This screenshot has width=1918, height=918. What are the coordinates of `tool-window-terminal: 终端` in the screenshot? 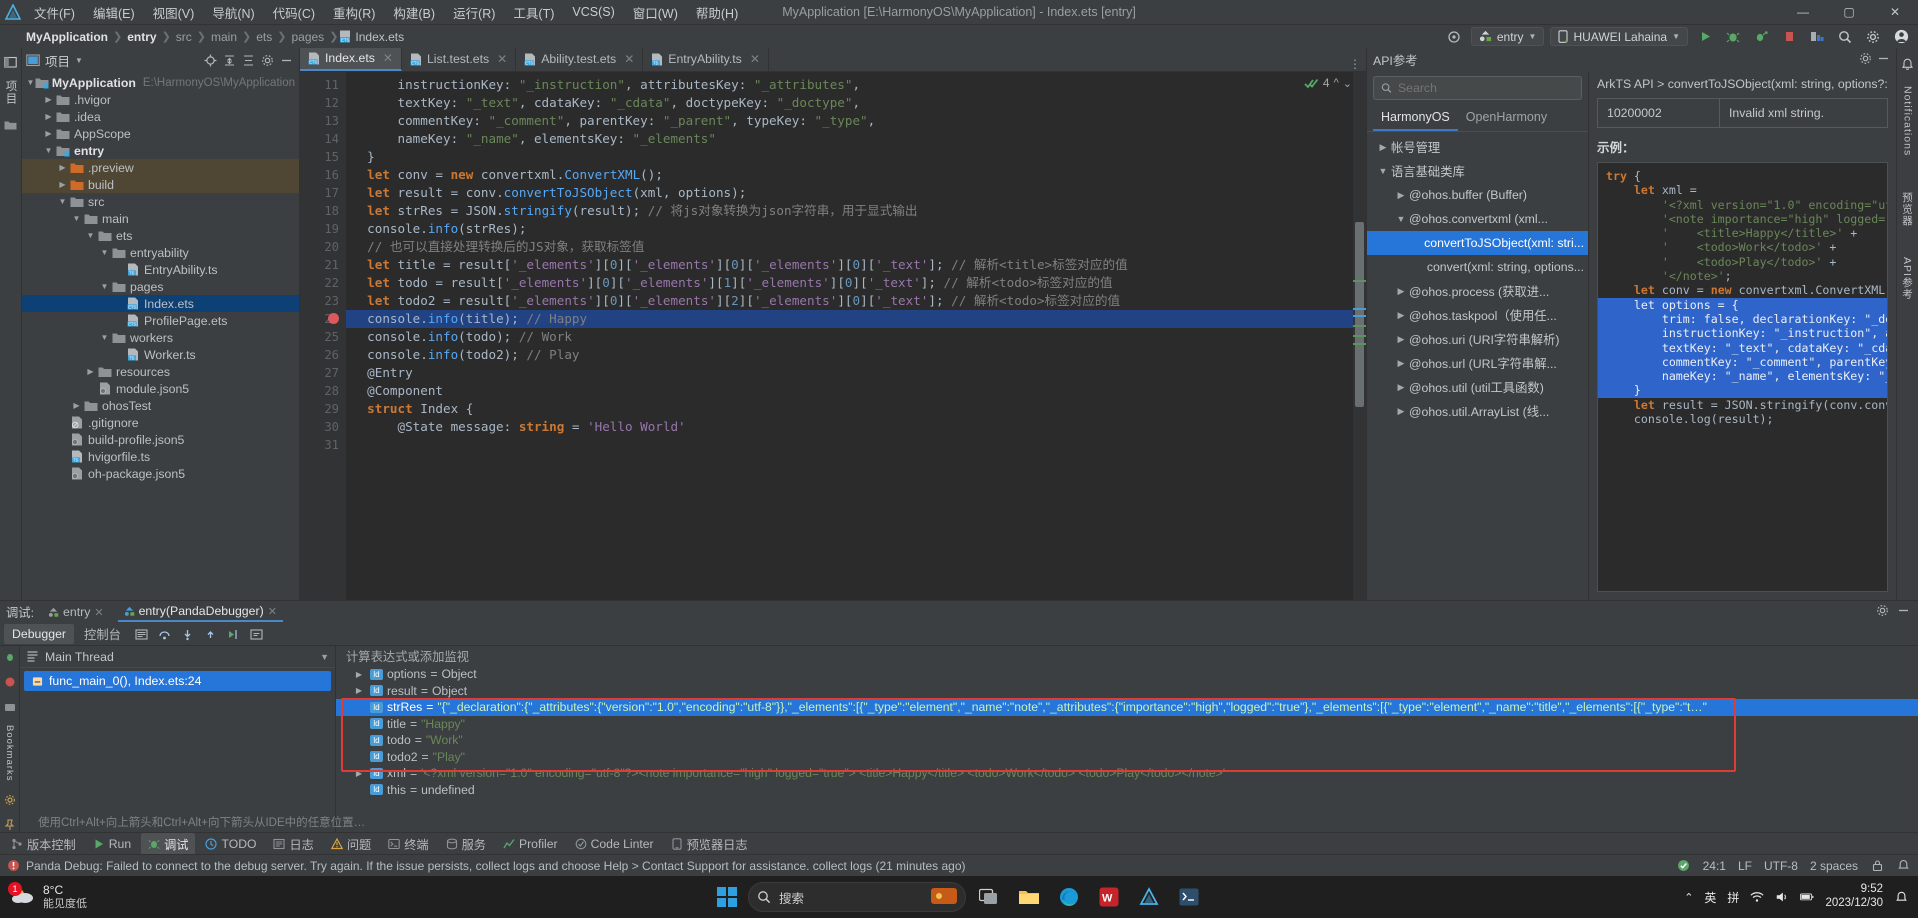 It's located at (408, 844).